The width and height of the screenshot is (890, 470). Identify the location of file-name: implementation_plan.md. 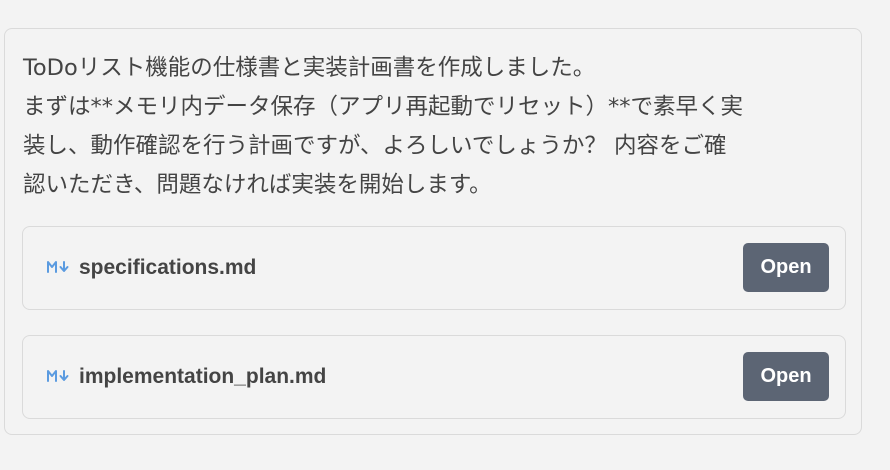
(203, 376).